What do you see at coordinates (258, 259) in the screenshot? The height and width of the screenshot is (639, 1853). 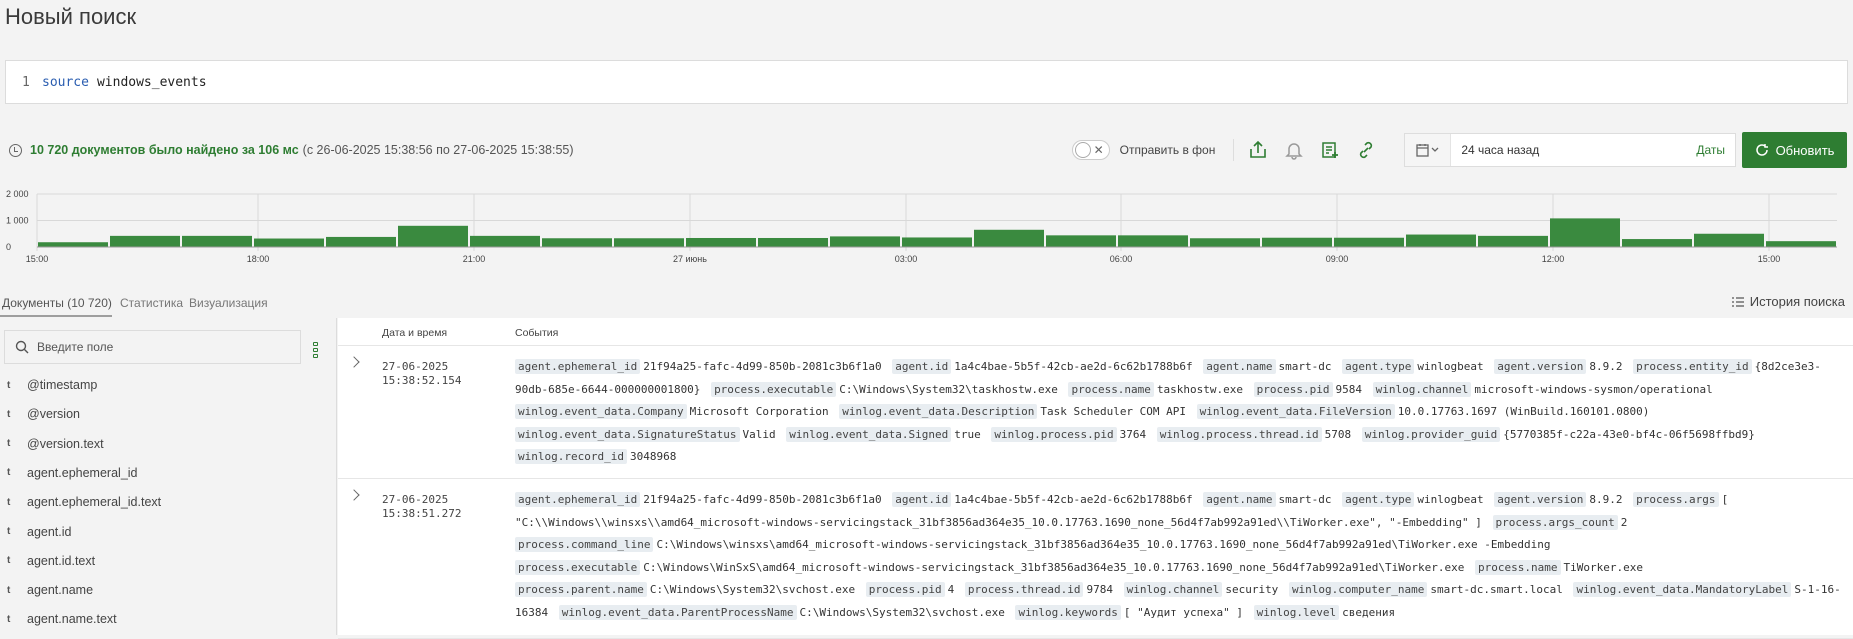 I see `x-tick-label: 18:00` at bounding box center [258, 259].